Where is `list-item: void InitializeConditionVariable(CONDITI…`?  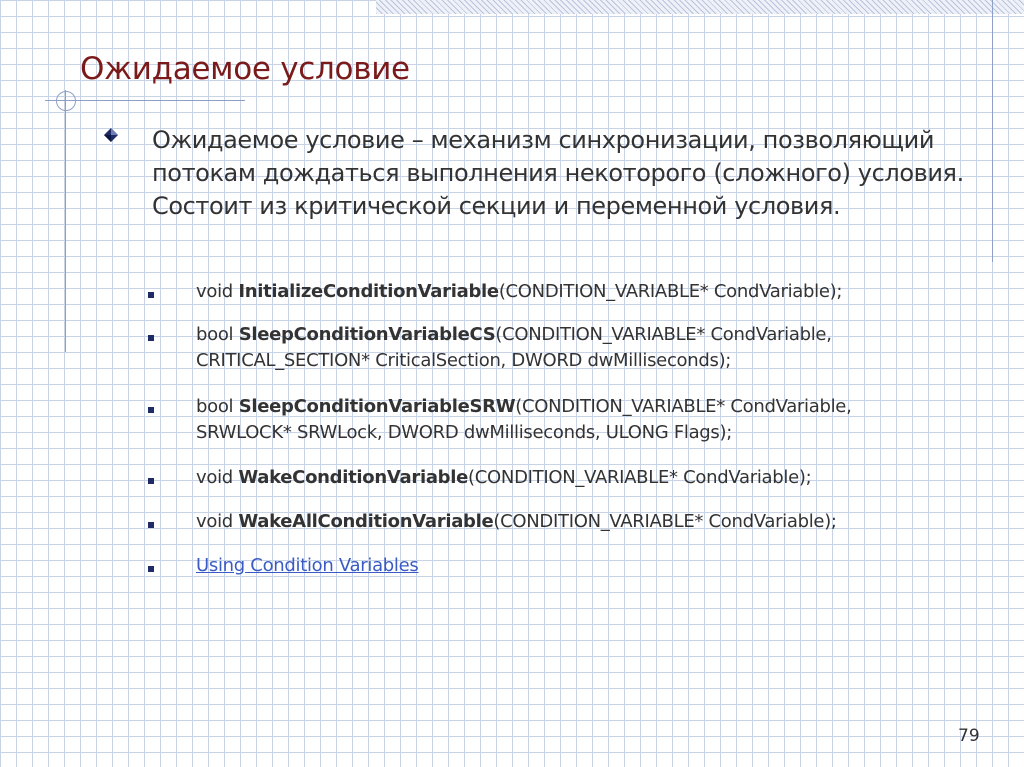 list-item: void InitializeConditionVariable(CONDITI… is located at coordinates (573, 292).